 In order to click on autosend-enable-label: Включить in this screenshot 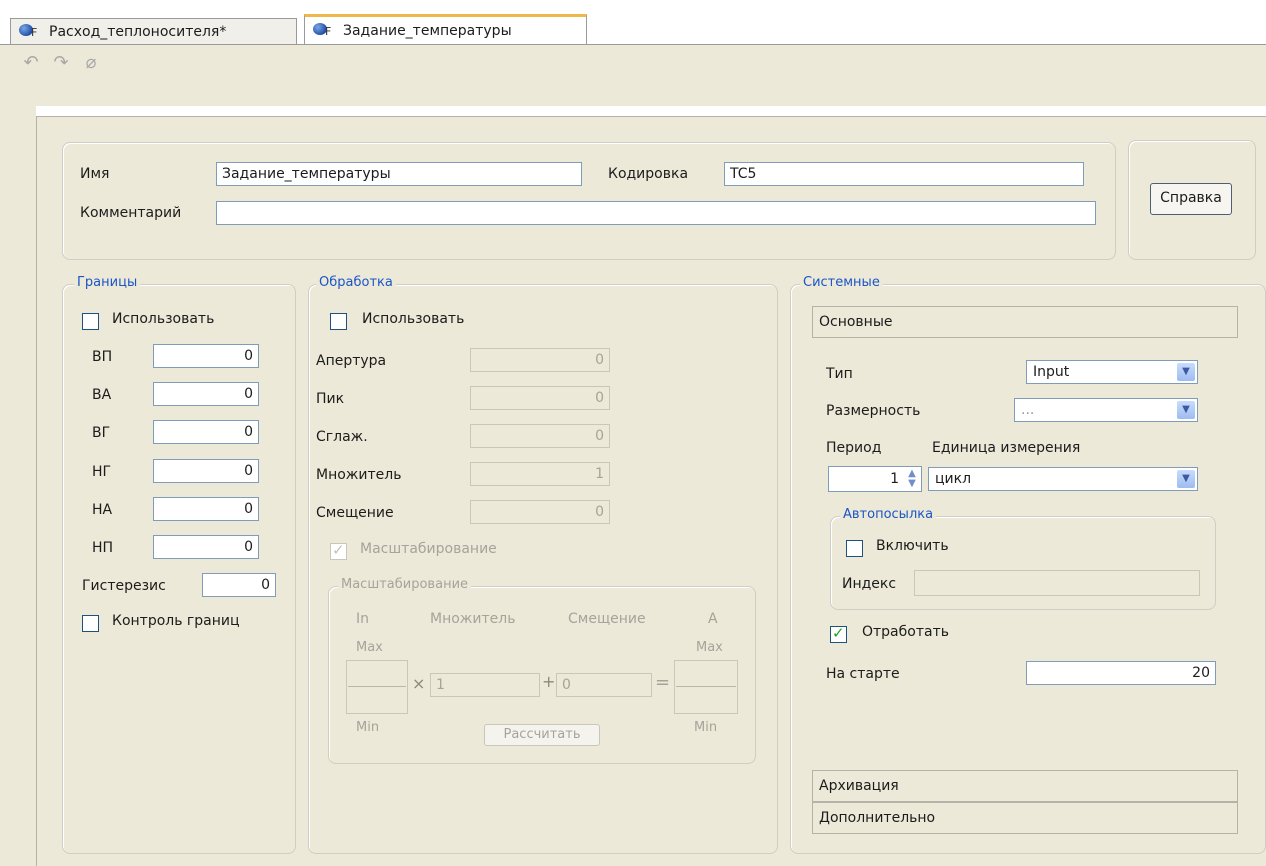, I will do `click(912, 546)`.